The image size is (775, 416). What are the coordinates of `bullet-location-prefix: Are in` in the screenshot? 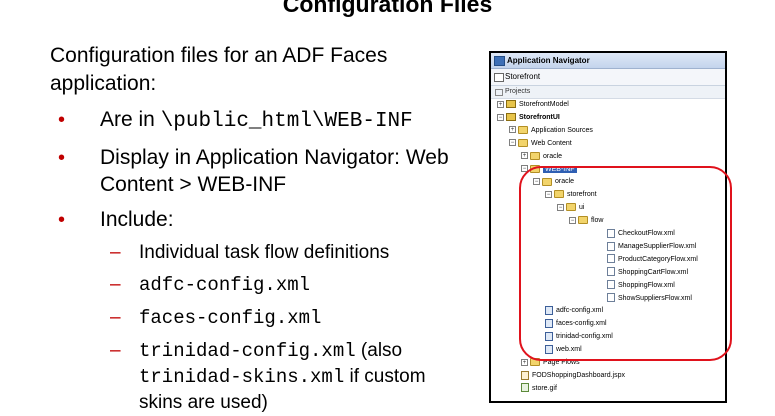 It's located at (130, 119).